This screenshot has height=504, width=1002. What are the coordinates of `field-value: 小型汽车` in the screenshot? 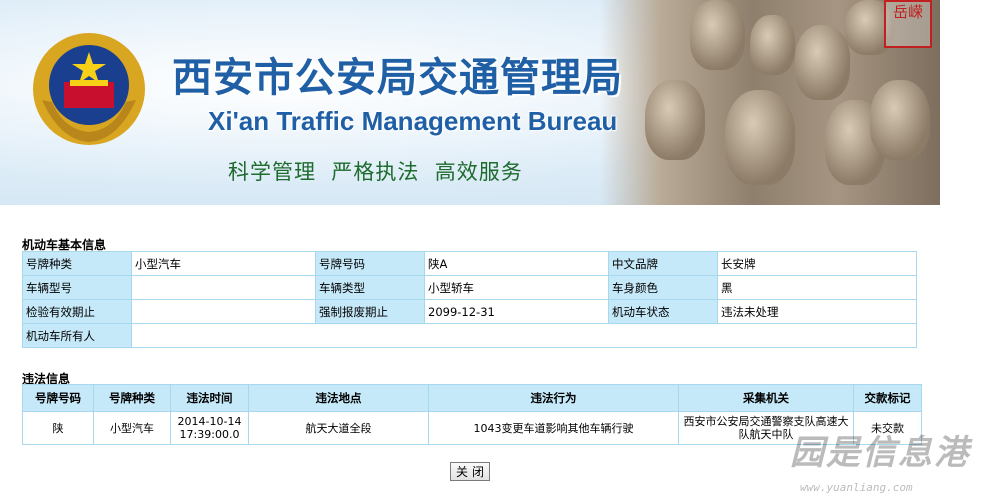 It's located at (223, 263).